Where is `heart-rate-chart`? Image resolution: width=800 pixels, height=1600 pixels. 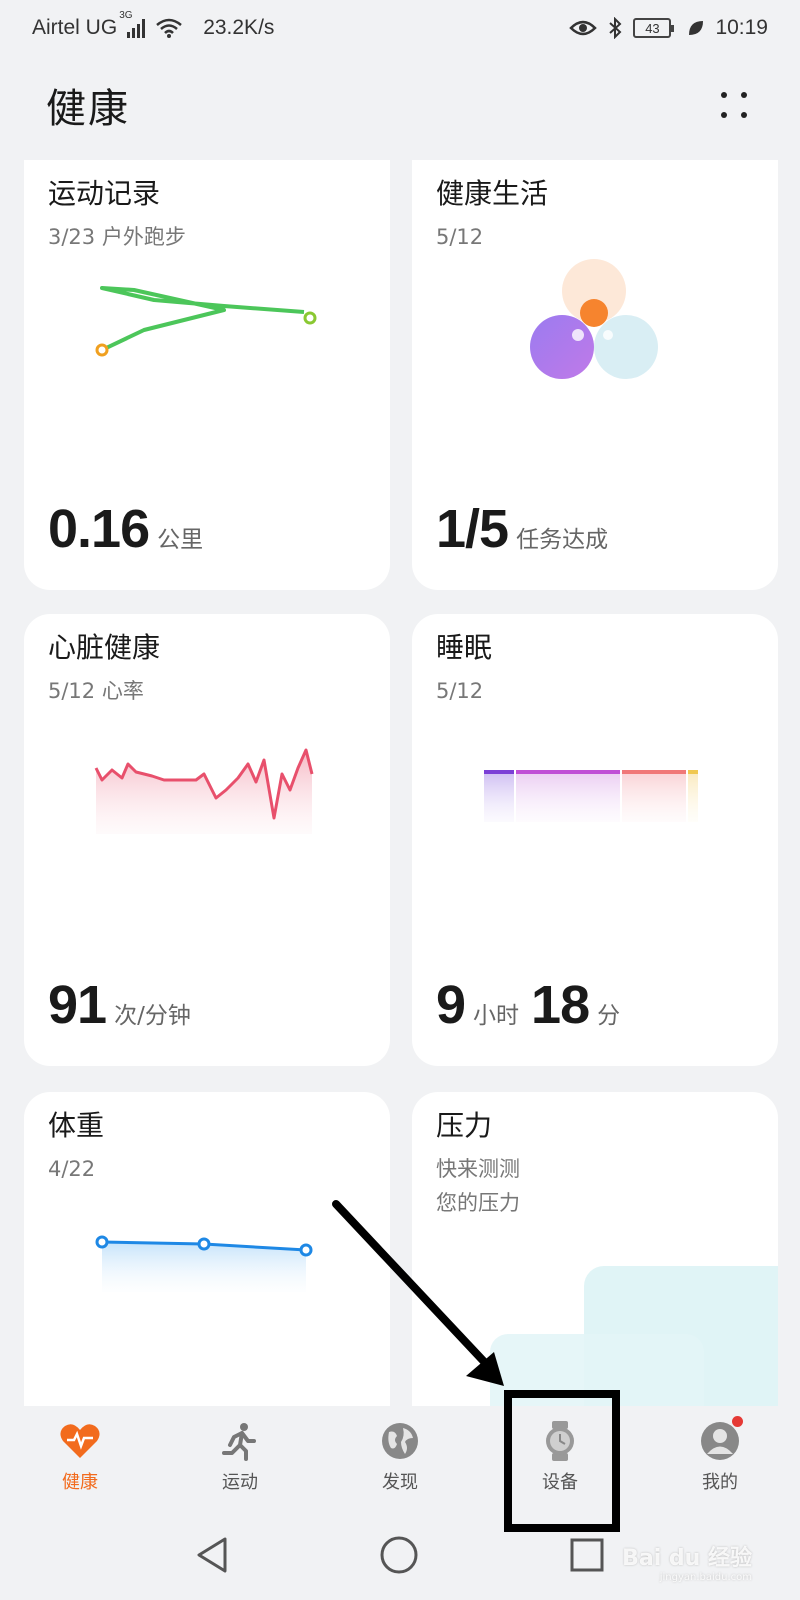 heart-rate-chart is located at coordinates (204, 791).